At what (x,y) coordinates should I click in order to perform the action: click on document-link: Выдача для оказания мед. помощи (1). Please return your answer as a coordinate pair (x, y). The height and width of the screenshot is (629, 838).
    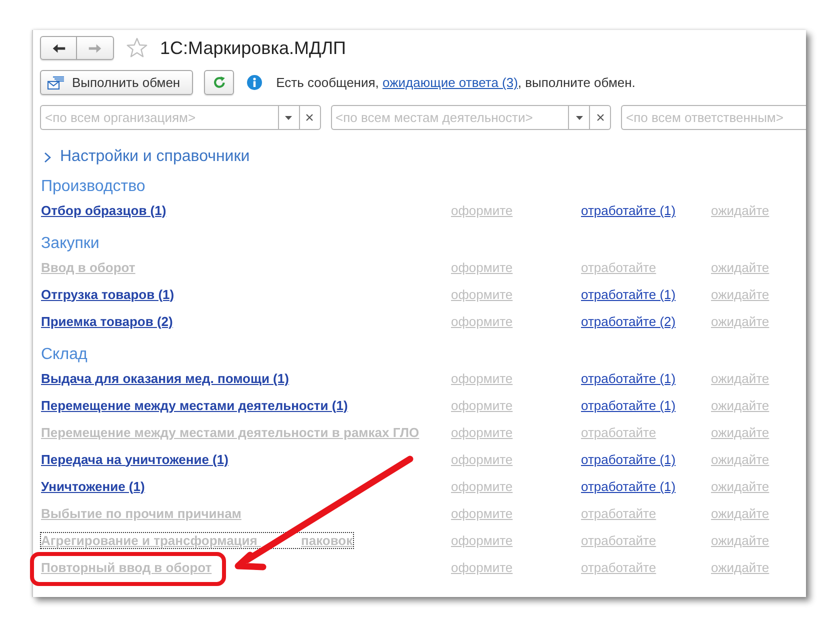
    Looking at the image, I should click on (165, 378).